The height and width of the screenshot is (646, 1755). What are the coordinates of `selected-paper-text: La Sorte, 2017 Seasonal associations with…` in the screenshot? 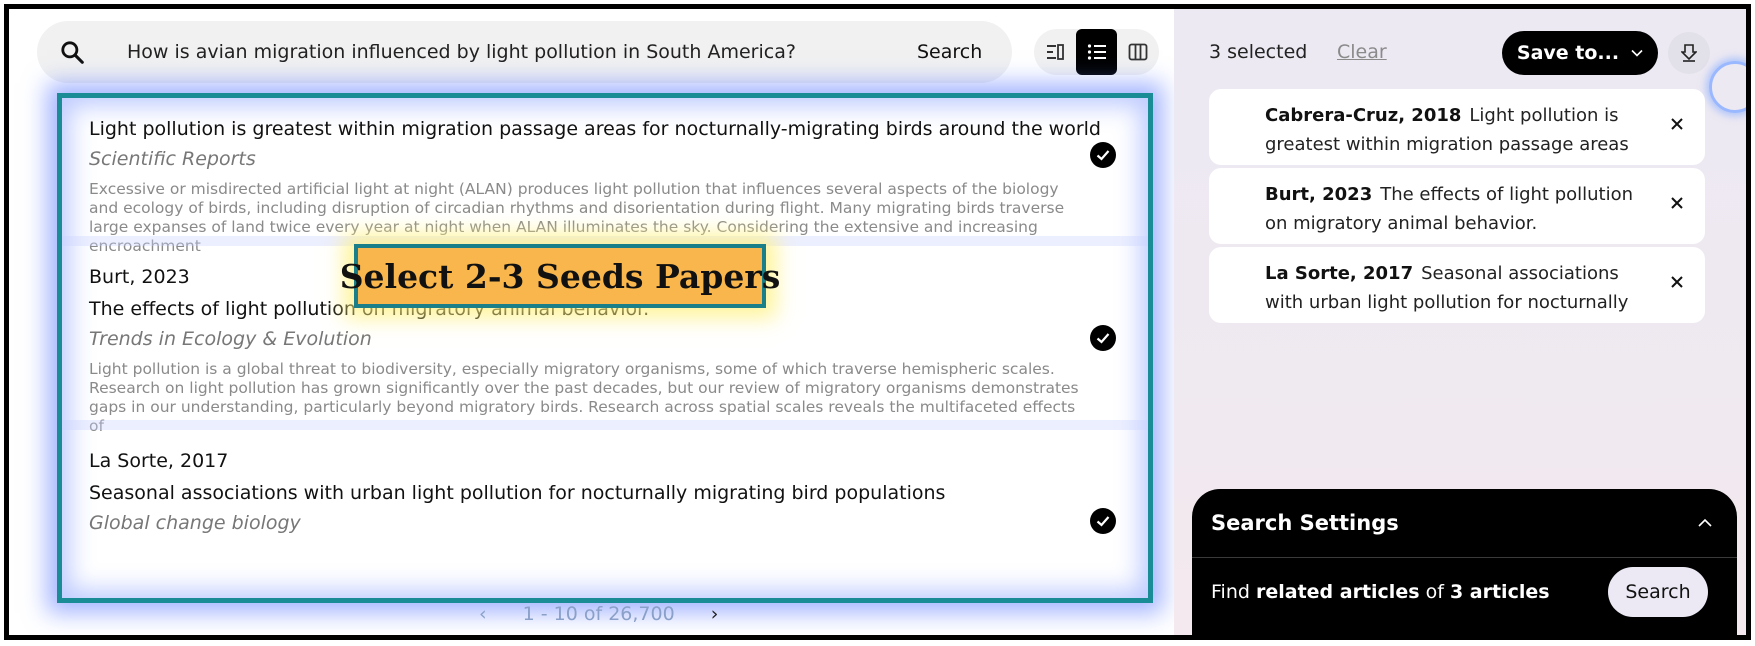 It's located at (1447, 288).